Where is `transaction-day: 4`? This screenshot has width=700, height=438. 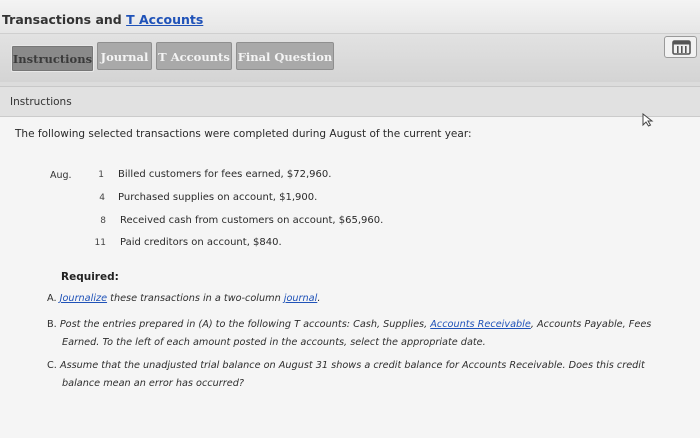 transaction-day: 4 is located at coordinates (102, 198).